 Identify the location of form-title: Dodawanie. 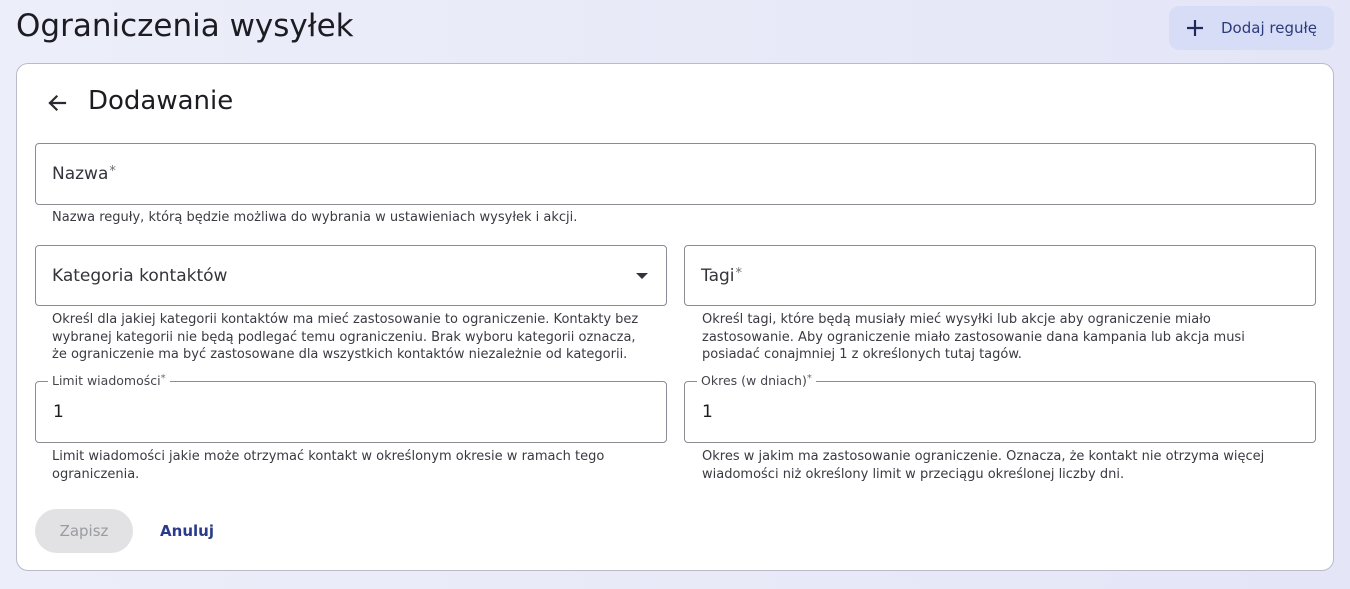
(161, 101).